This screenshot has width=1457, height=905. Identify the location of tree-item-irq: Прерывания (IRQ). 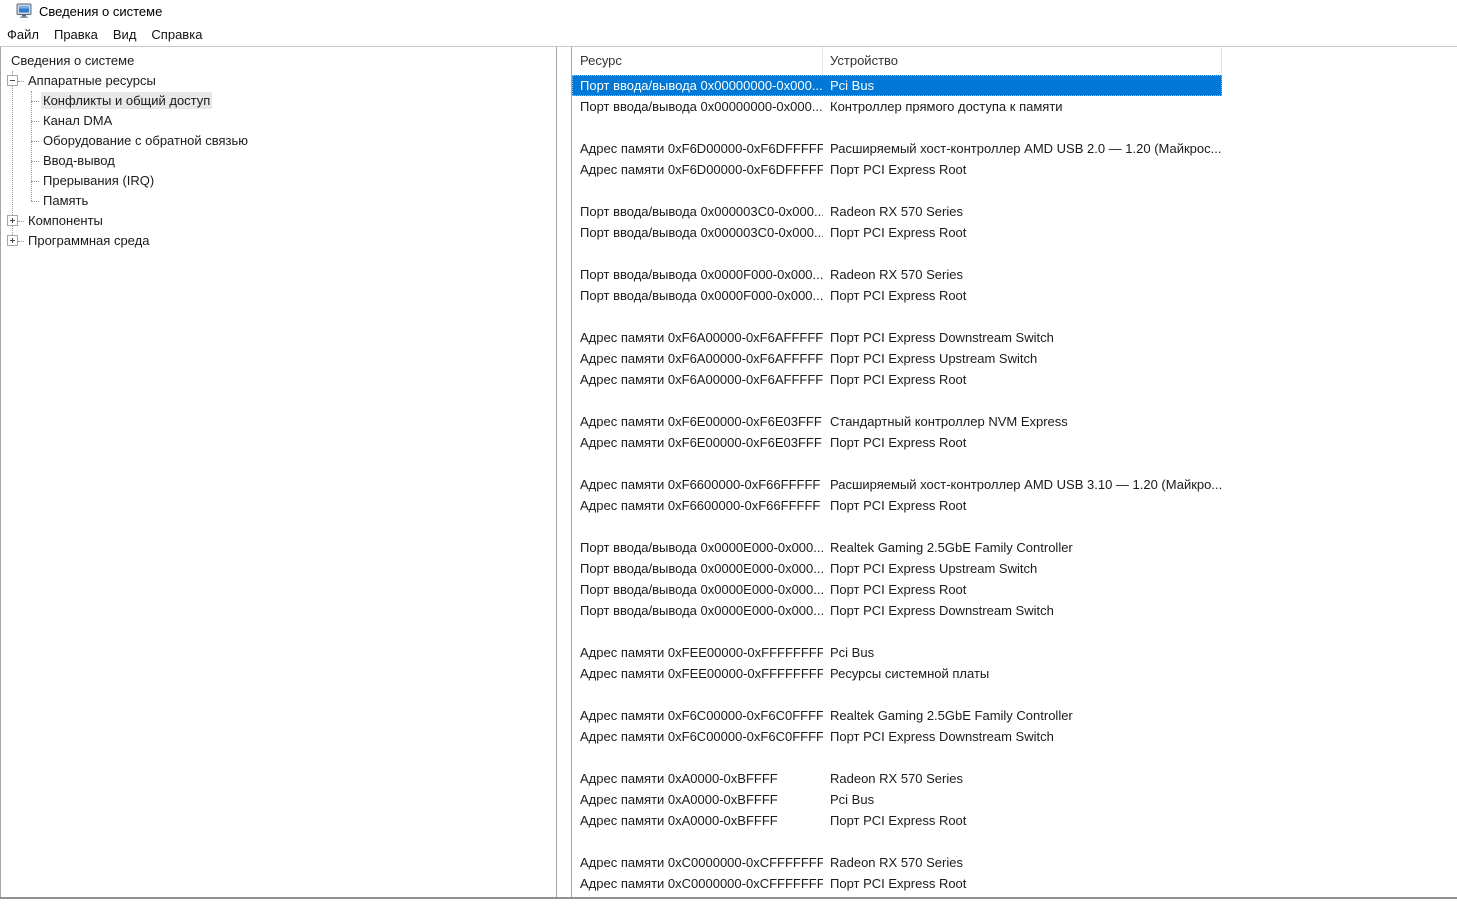
(278, 181).